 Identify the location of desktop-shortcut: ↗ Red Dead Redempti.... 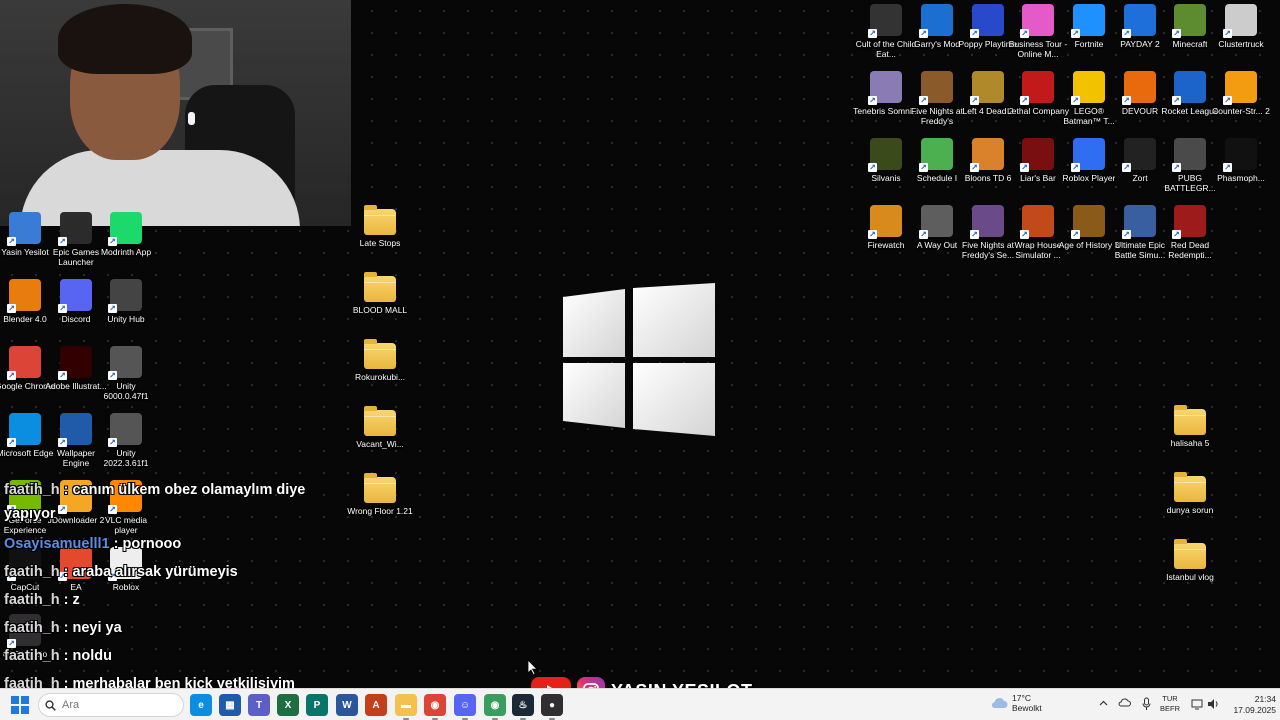
(1190, 232).